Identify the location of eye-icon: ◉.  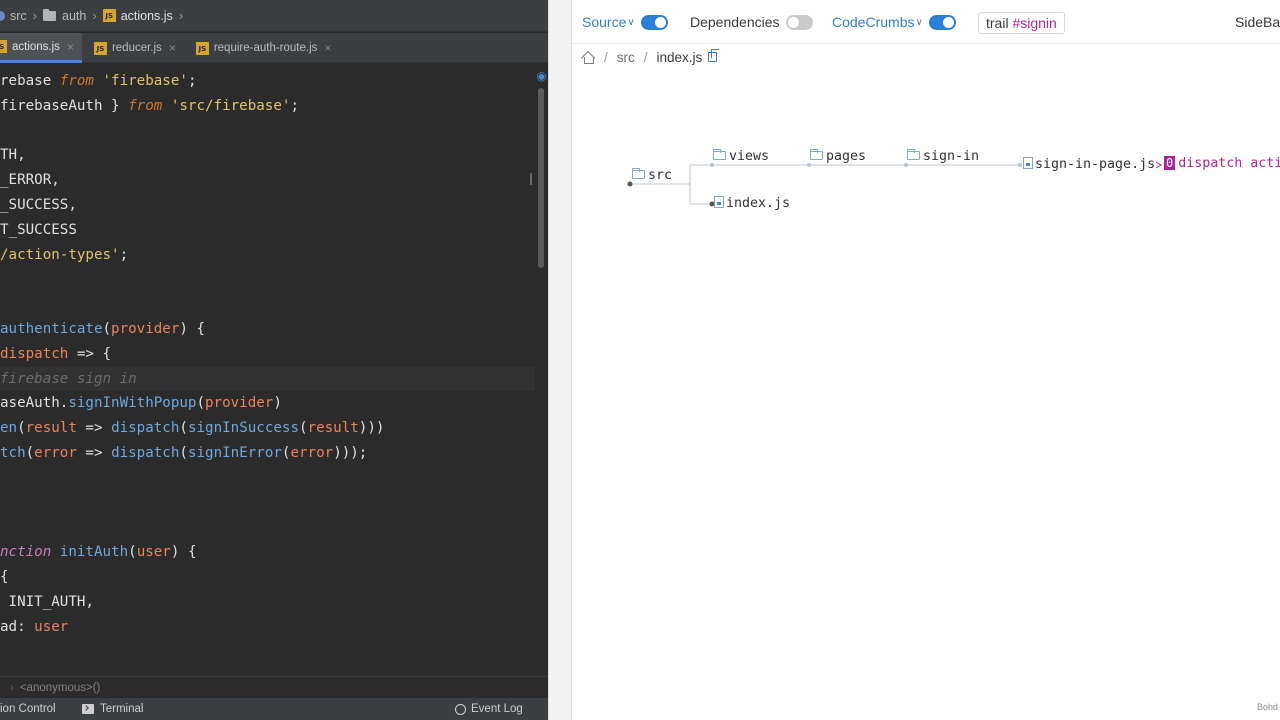
(541, 76).